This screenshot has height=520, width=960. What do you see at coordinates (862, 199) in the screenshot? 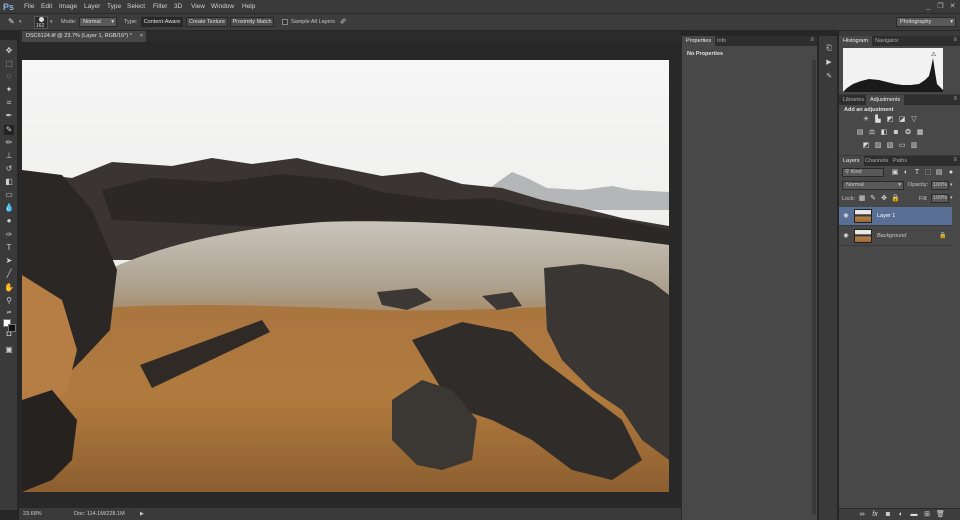
I see `lock-transparent-icon: ▦` at bounding box center [862, 199].